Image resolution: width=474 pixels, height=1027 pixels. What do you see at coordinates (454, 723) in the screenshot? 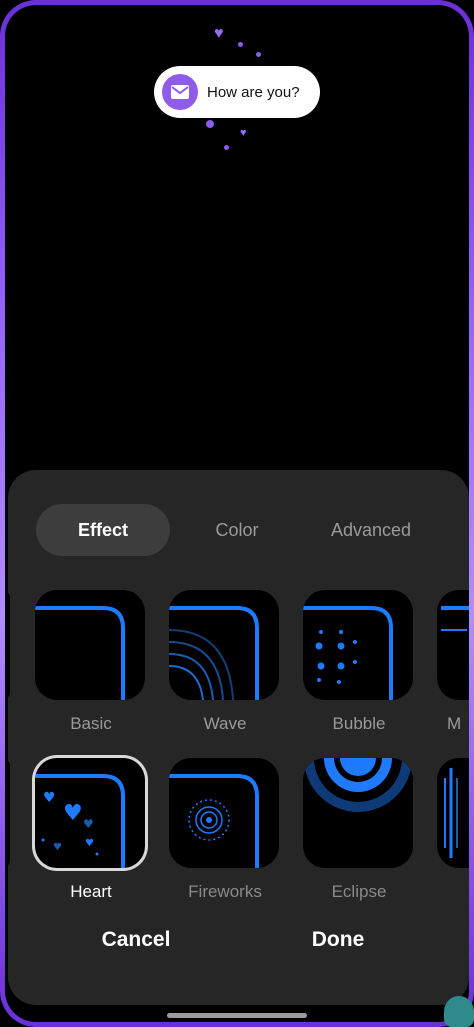
I see `effect-label: M` at bounding box center [454, 723].